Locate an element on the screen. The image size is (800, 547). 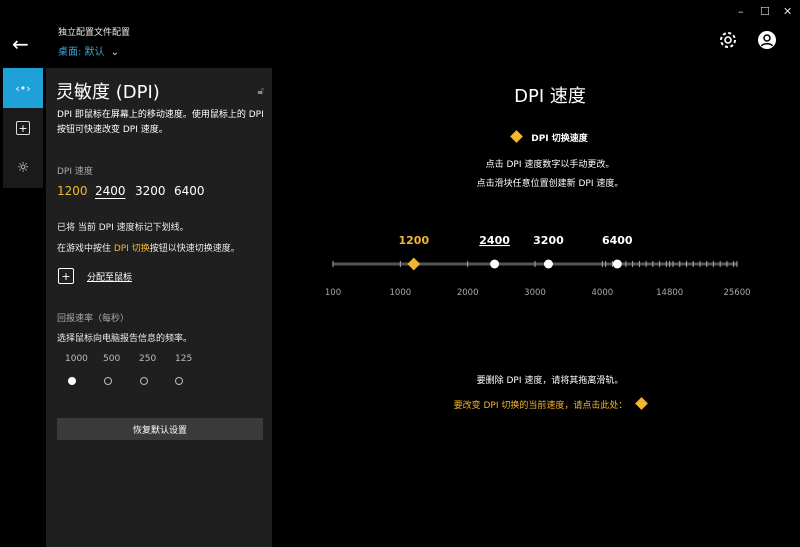
dpi-marker-shift is located at coordinates (414, 264).